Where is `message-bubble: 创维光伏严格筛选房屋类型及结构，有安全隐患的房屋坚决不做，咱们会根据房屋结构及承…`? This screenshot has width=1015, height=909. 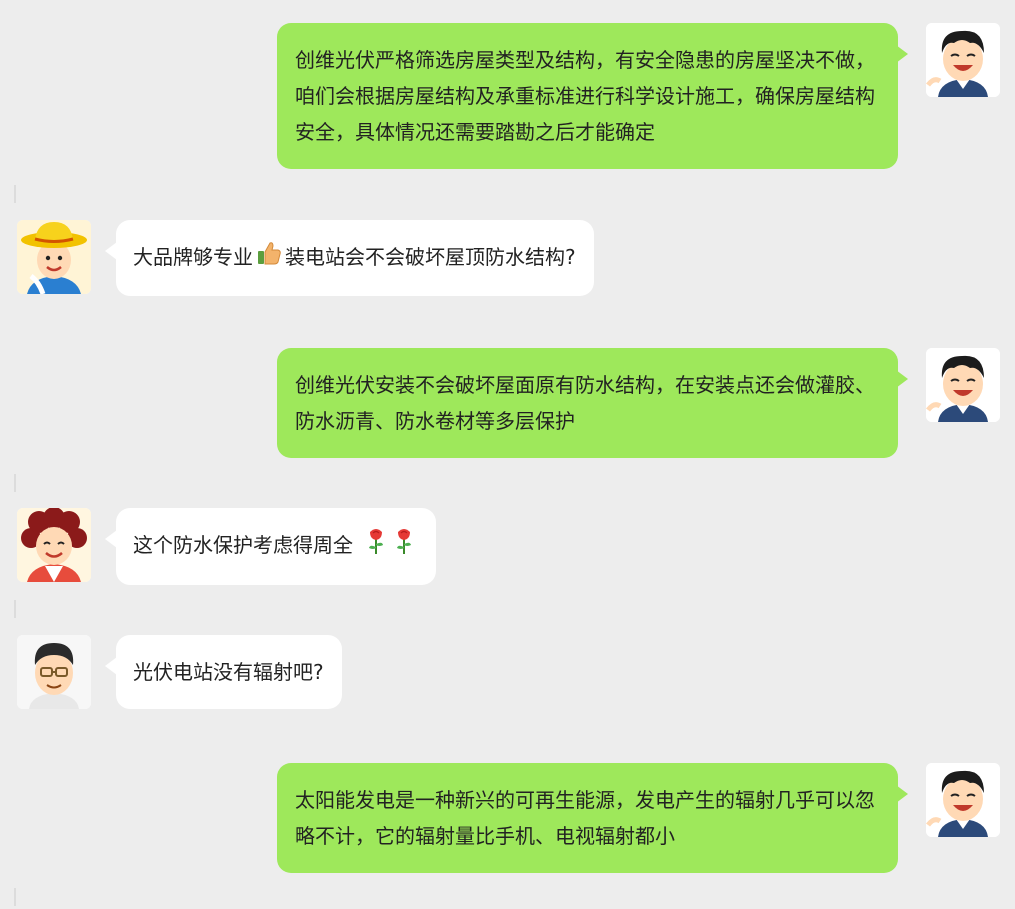
message-bubble: 创维光伏严格筛选房屋类型及结构，有安全隐患的房屋坚决不做，咱们会根据房屋结构及承… is located at coordinates (587, 96).